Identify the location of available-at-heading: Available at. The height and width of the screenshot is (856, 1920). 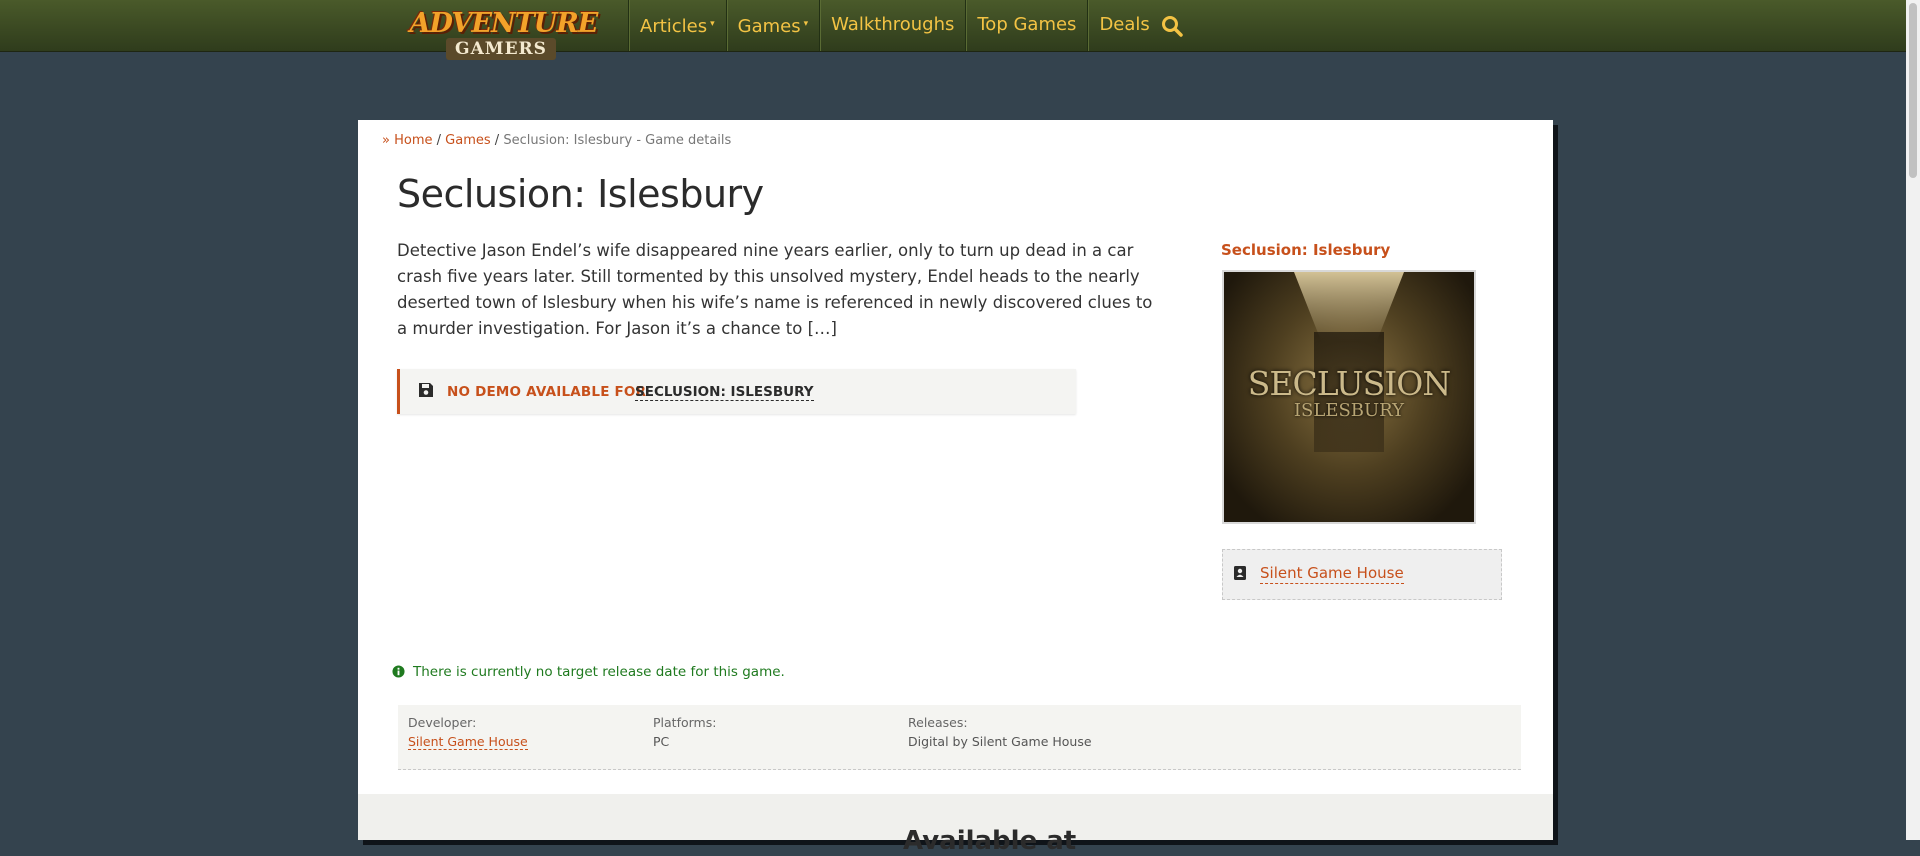
(990, 841).